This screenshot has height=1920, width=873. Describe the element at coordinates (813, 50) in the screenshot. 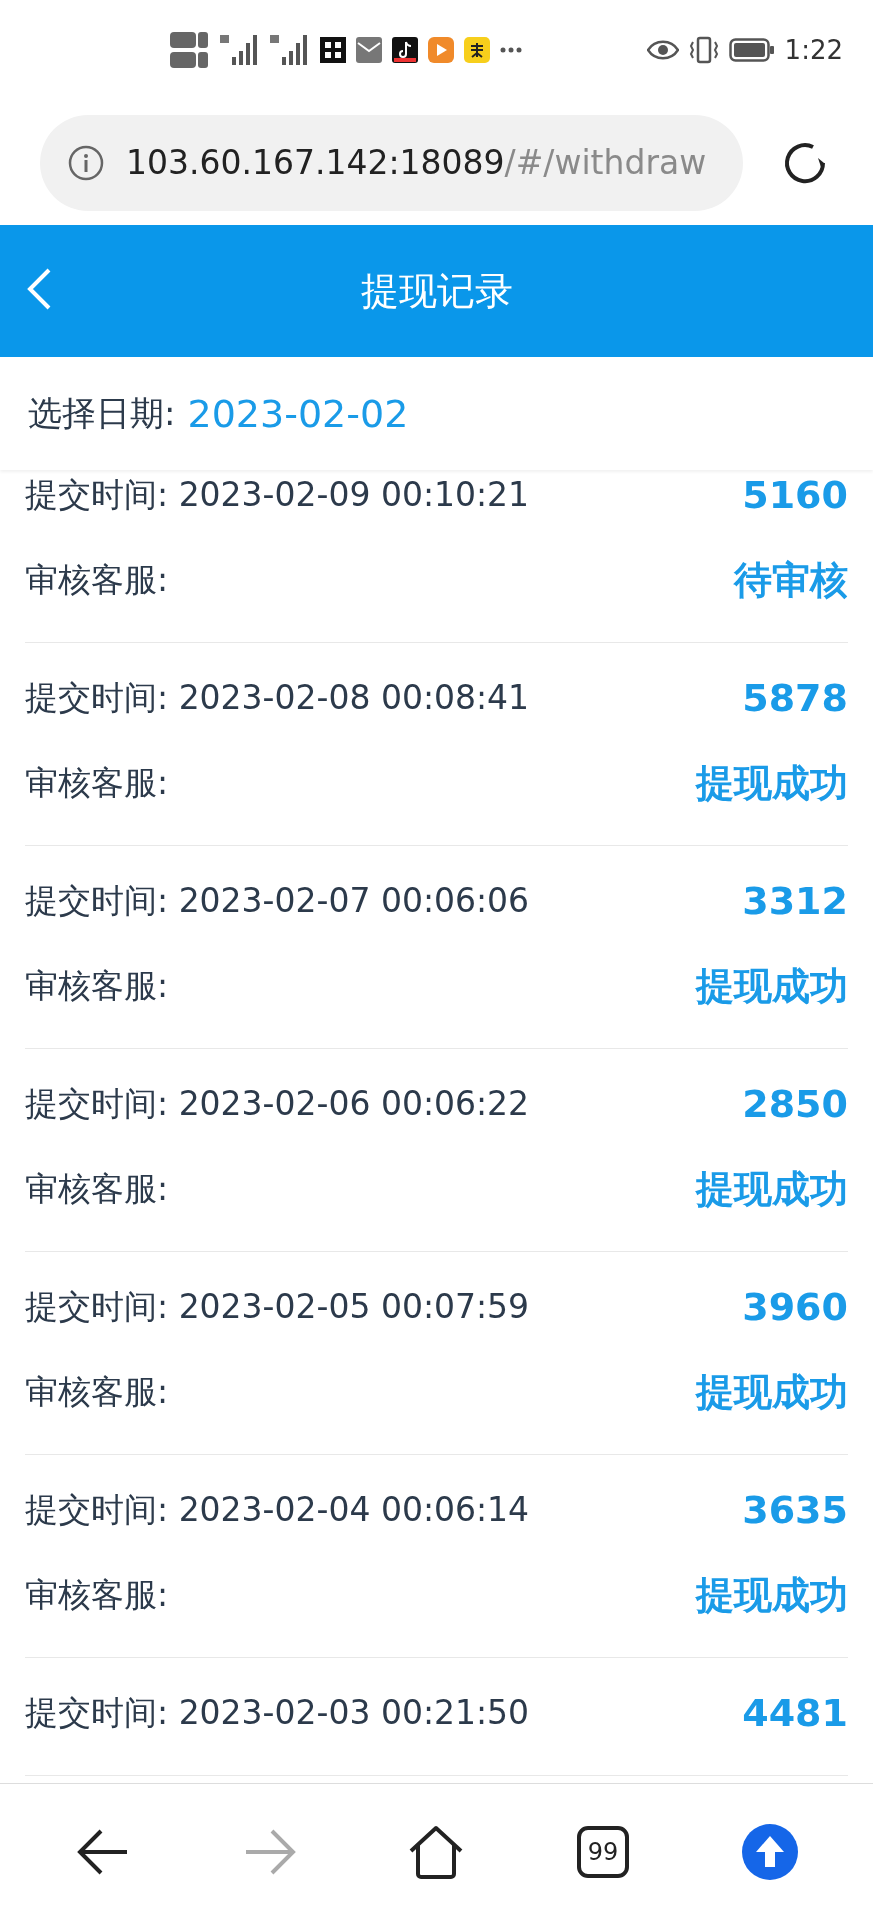

I see `clock-time: 1:22` at that location.